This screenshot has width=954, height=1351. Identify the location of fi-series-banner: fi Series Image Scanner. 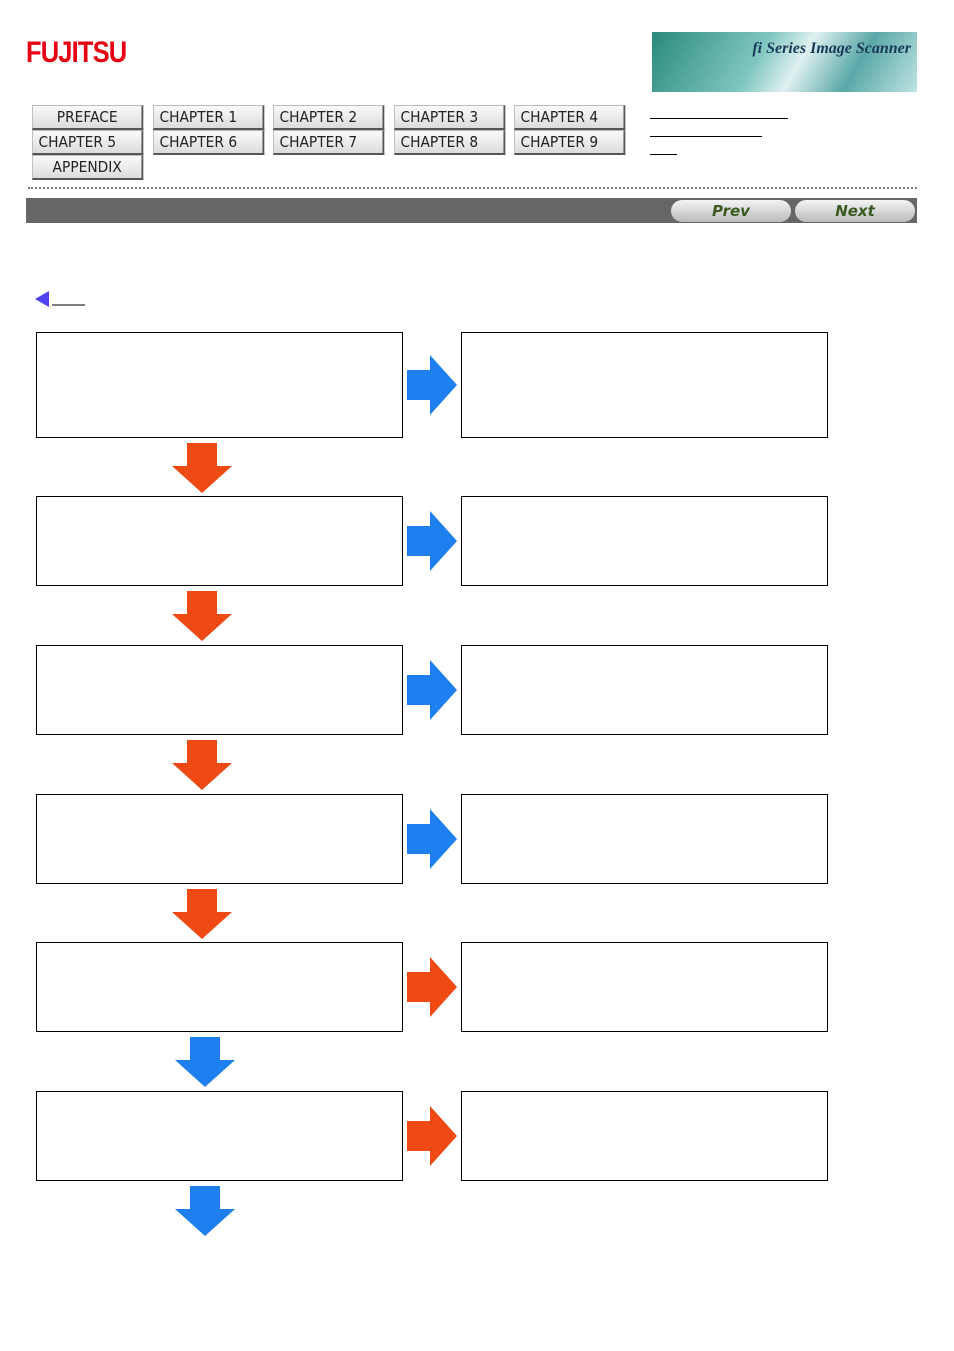
(784, 62).